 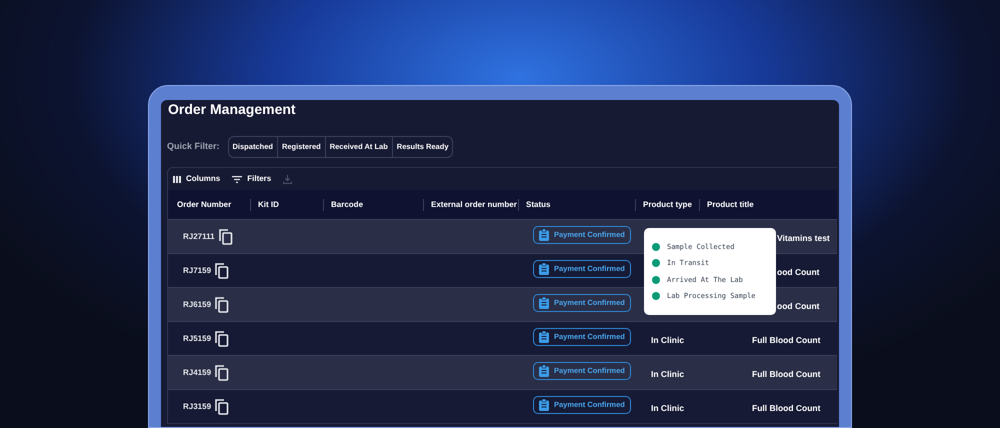 I want to click on column-header: Order Number, so click(x=200, y=204).